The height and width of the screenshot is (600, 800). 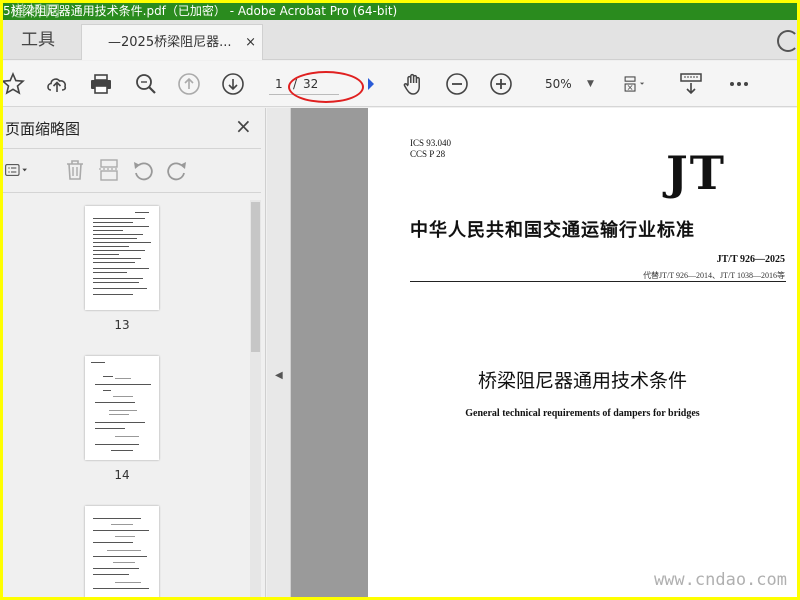 What do you see at coordinates (255, 398) in the screenshot?
I see `panel-scrollbar` at bounding box center [255, 398].